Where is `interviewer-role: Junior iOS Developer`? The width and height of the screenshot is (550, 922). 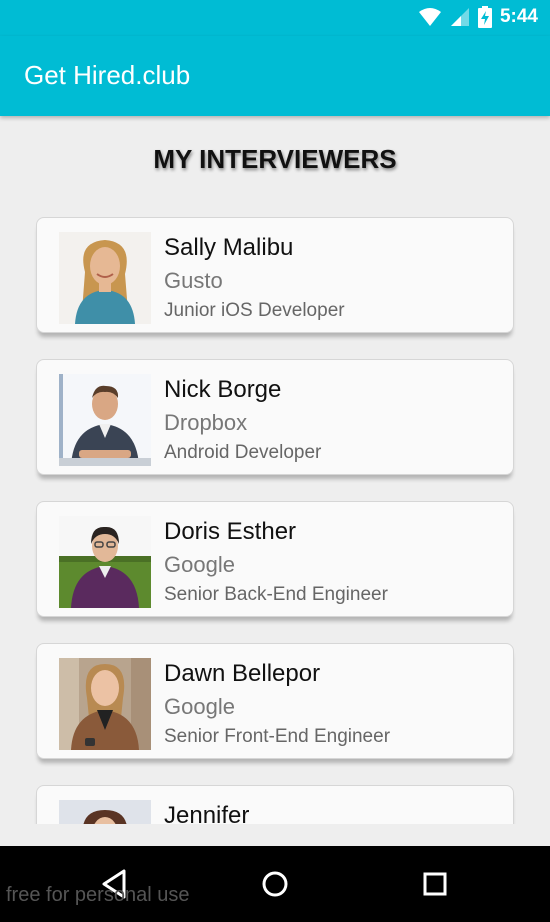 interviewer-role: Junior iOS Developer is located at coordinates (254, 310).